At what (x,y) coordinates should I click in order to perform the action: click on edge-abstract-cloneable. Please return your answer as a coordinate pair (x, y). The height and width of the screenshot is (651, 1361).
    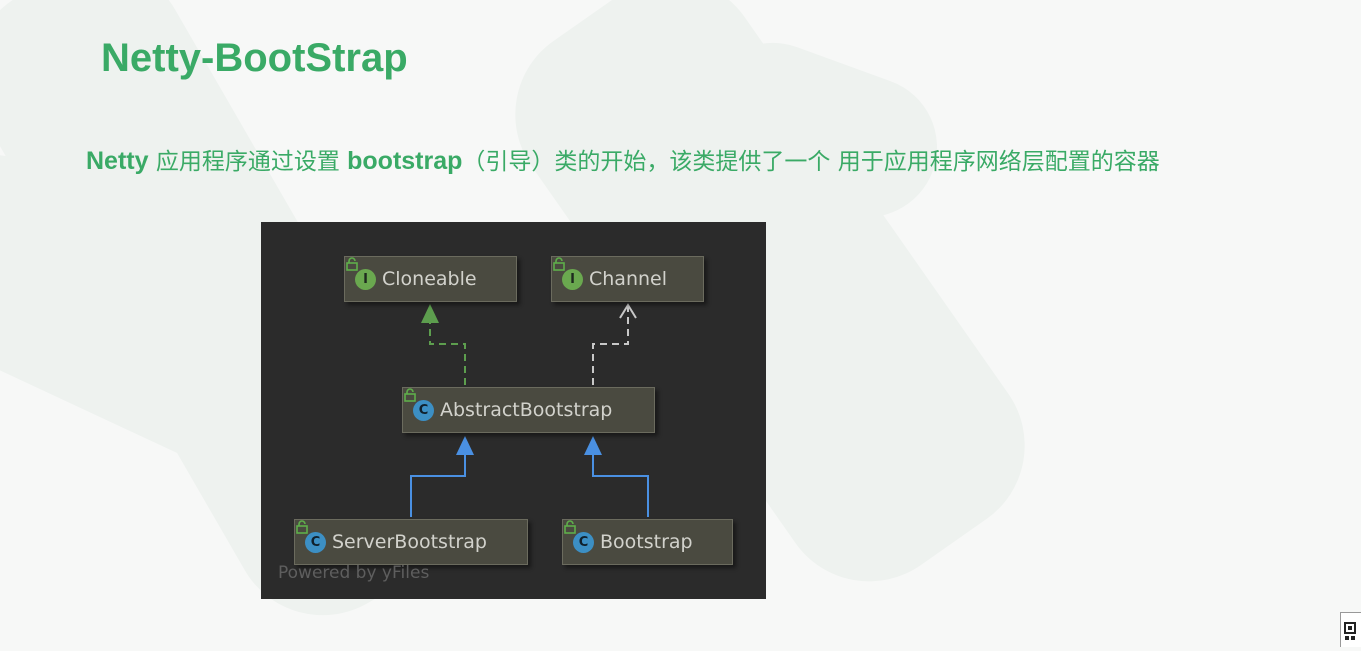
    Looking at the image, I should click on (447, 351).